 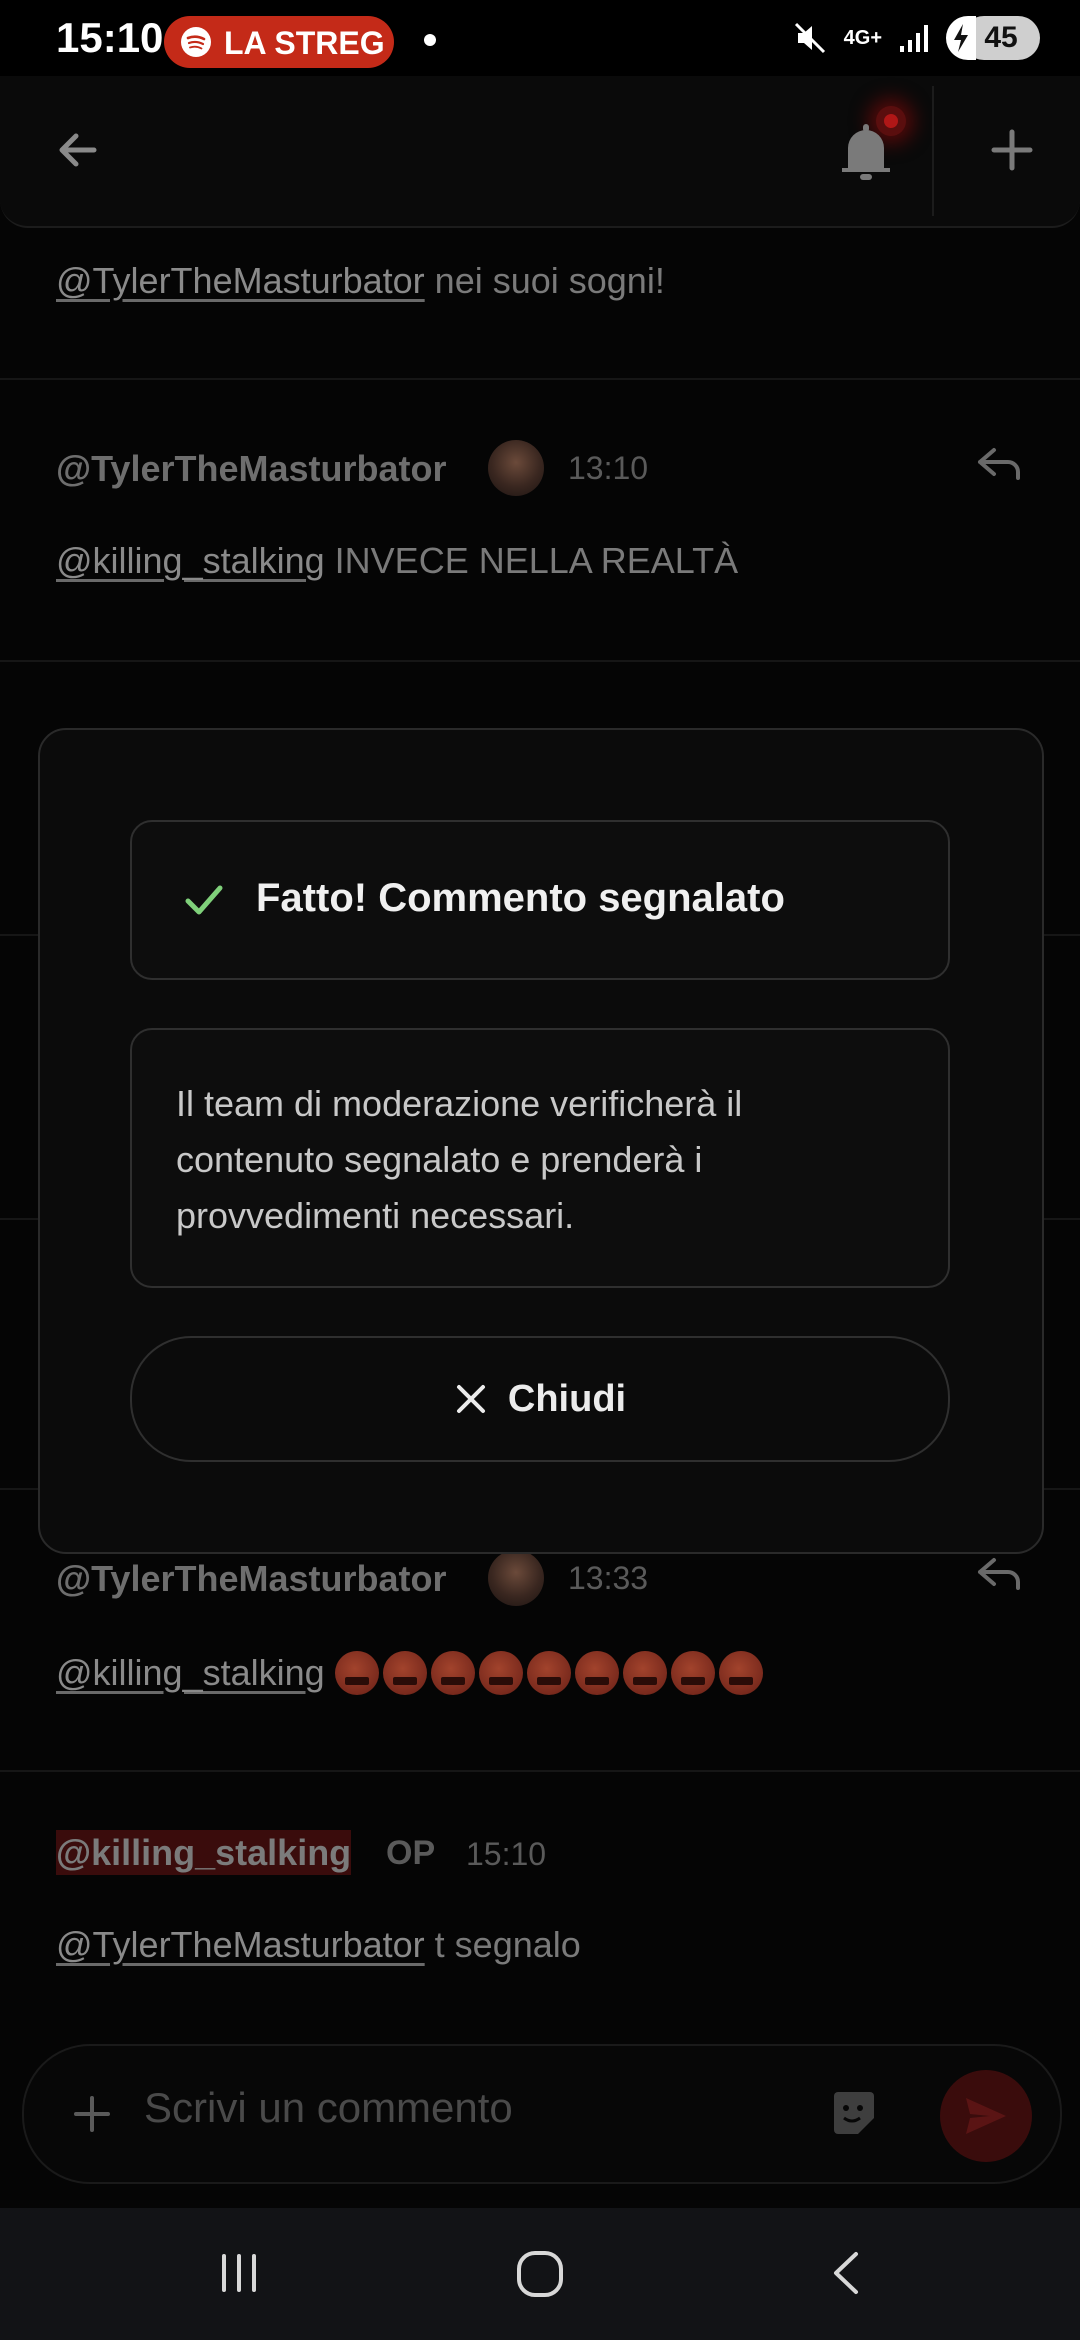 What do you see at coordinates (470, 1399) in the screenshot?
I see `close-icon` at bounding box center [470, 1399].